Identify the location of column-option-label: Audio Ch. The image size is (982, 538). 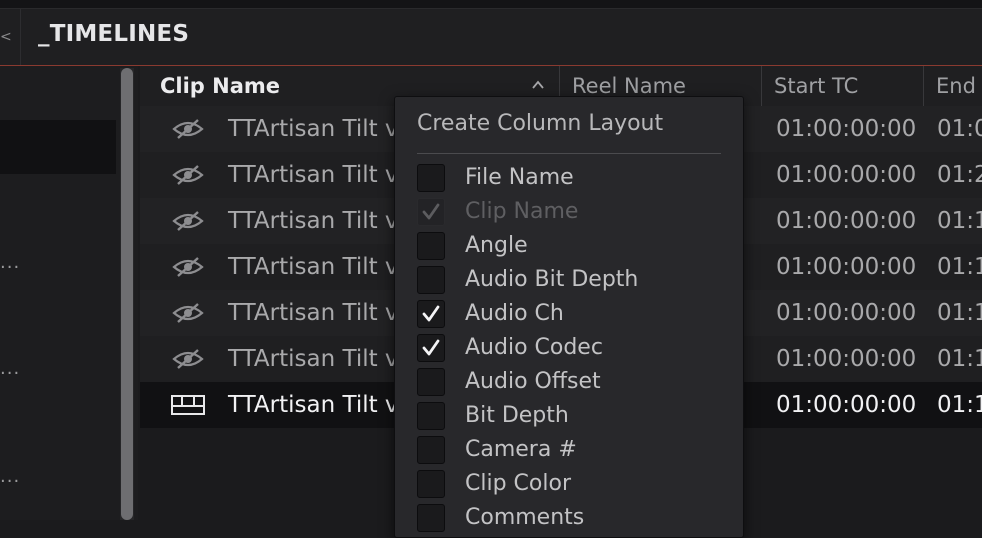
(514, 313).